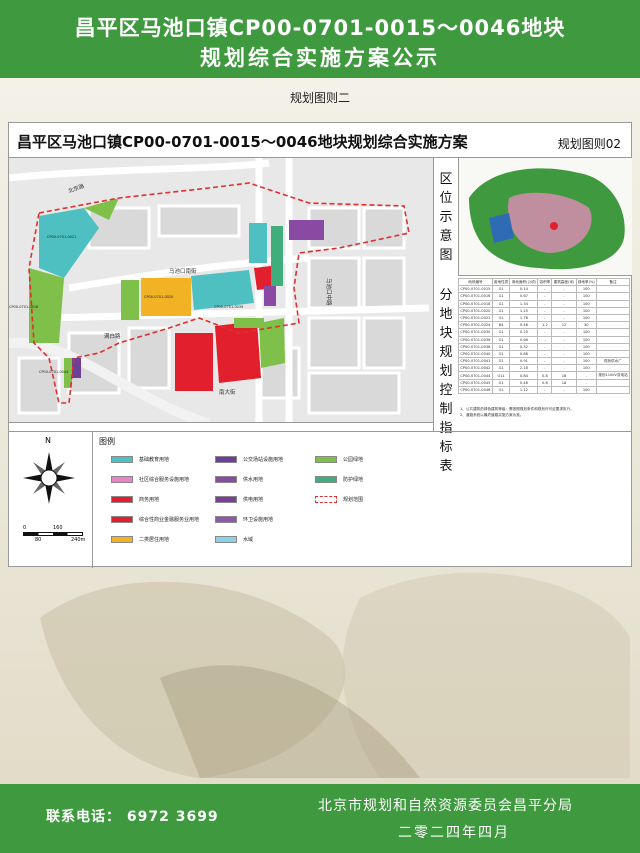  I want to click on table-row: CP00-0701-0030 G1 0.25- -100, so click(544, 332).